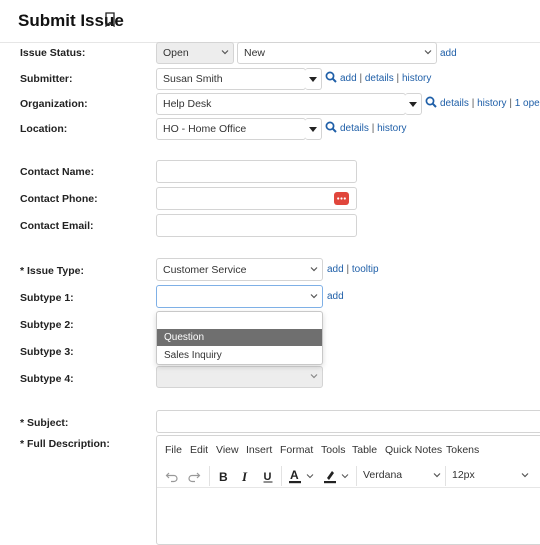 The height and width of the screenshot is (545, 540). What do you see at coordinates (296, 450) in the screenshot?
I see `menu-format: Format` at bounding box center [296, 450].